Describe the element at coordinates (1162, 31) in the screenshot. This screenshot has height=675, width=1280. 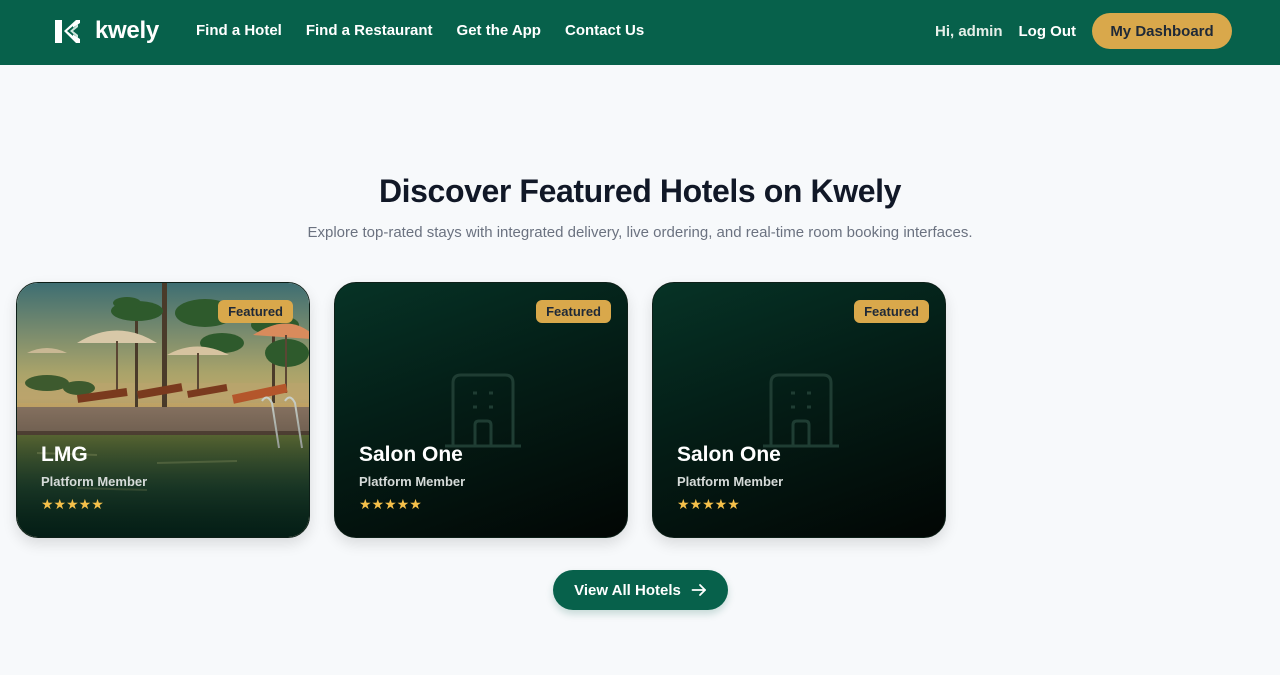
I see `my-dashboard-button: My Dashboard` at that location.